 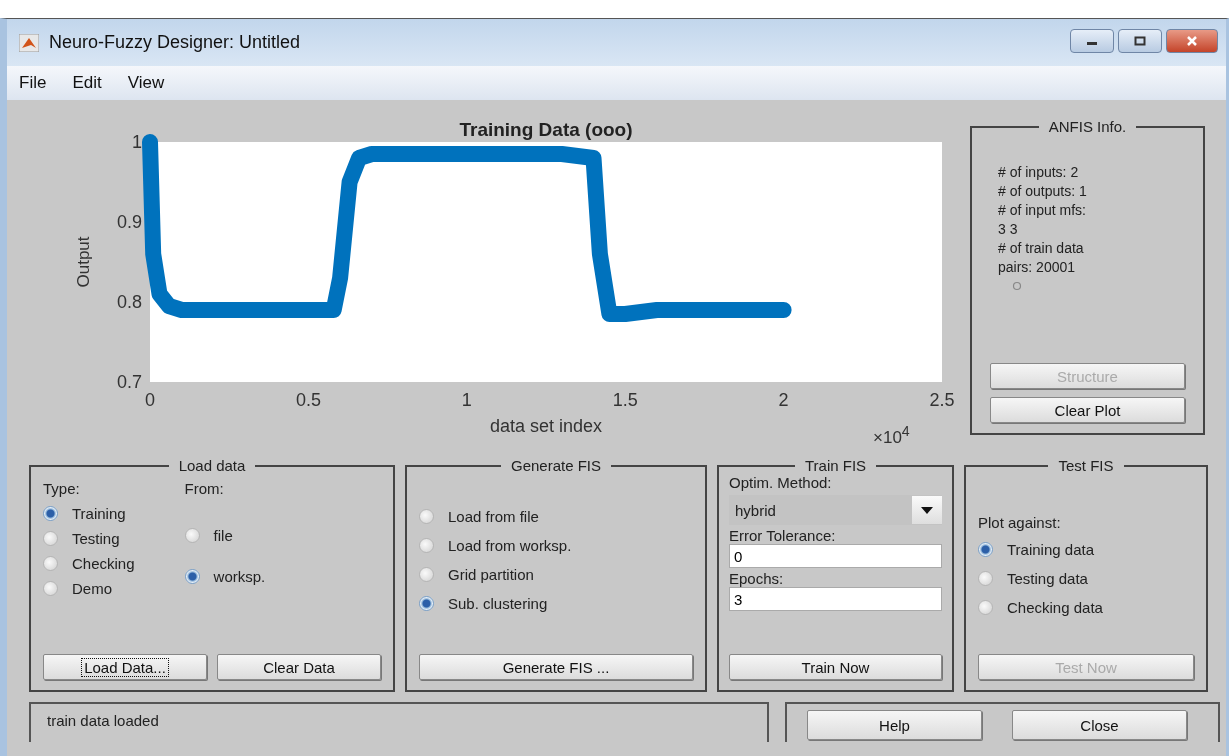 What do you see at coordinates (103, 563) in the screenshot?
I see `radio-label: Checking` at bounding box center [103, 563].